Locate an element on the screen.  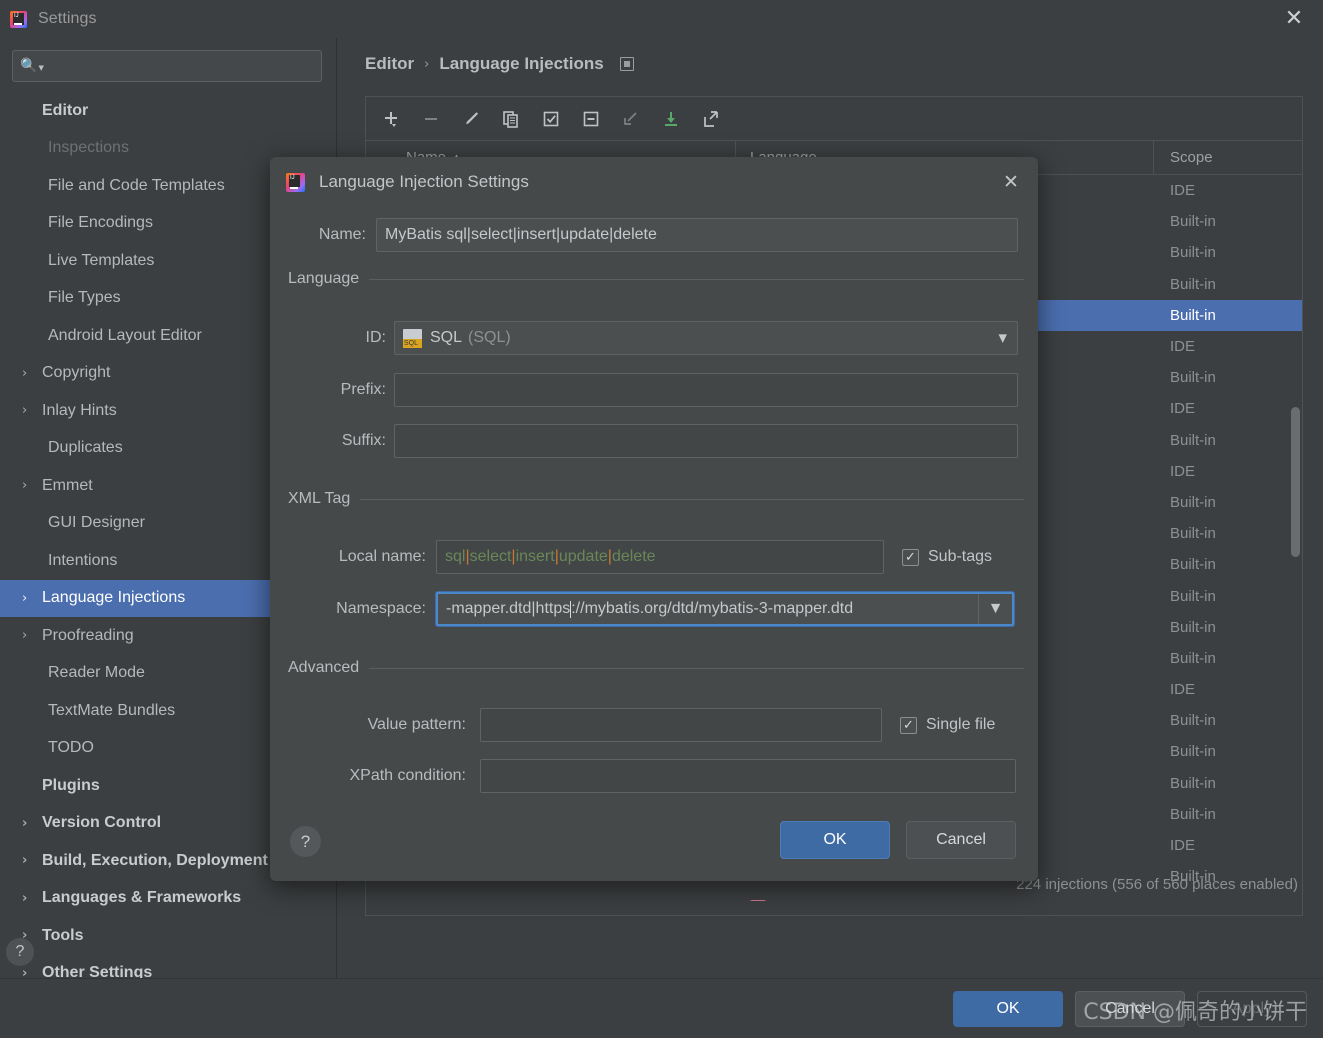
collapse-icon is located at coordinates (631, 119).